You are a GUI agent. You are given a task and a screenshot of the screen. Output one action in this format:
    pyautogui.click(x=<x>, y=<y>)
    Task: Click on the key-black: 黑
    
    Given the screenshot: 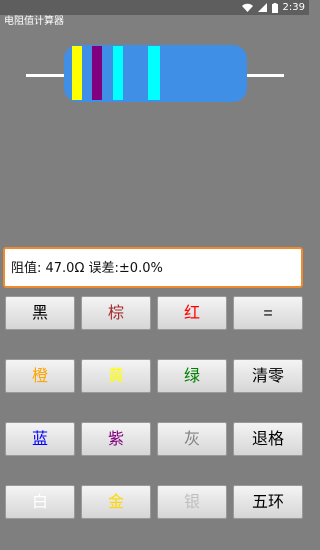 What is the action you would take?
    pyautogui.click(x=40, y=313)
    